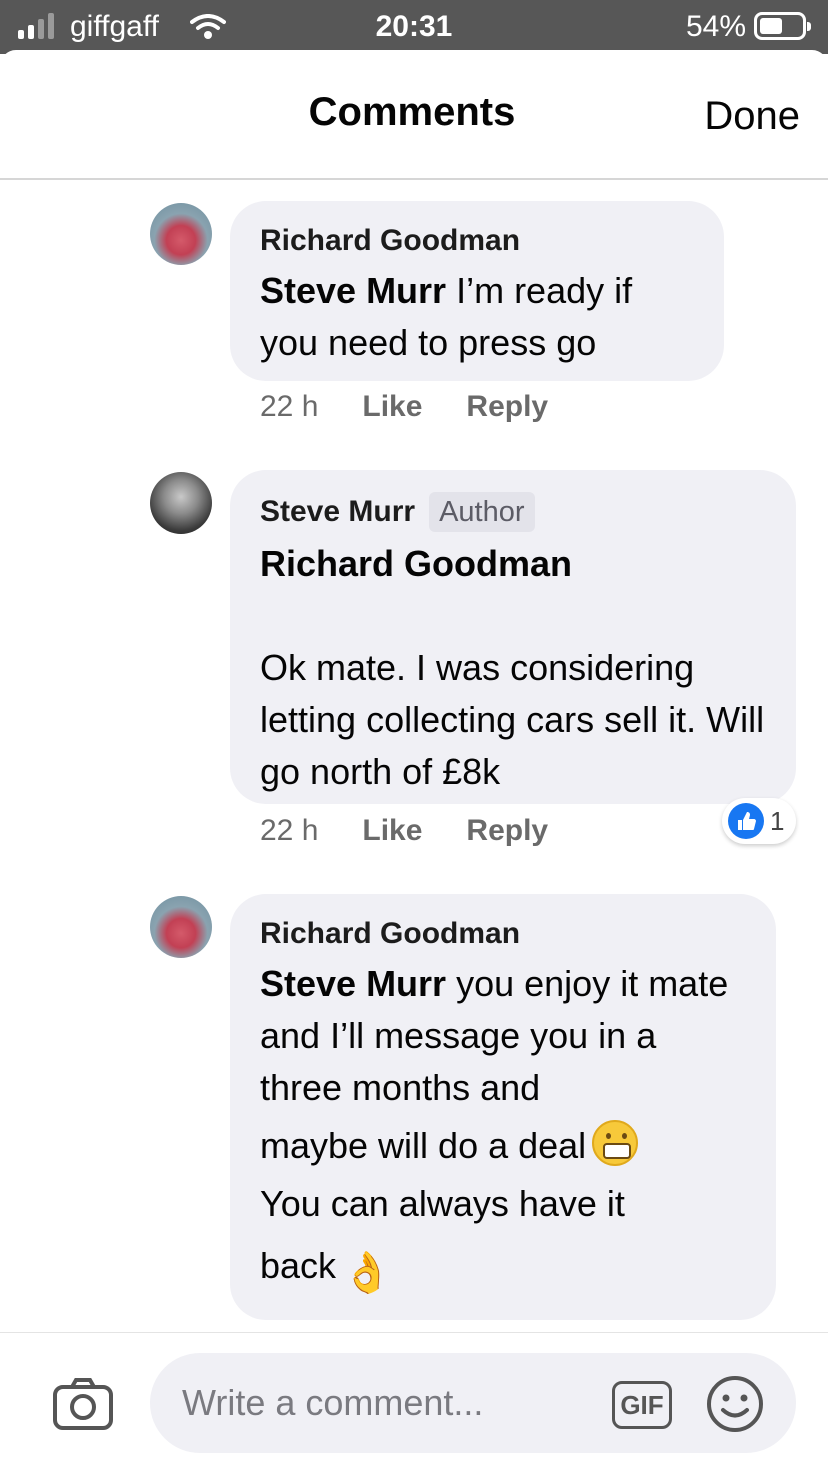 The width and height of the screenshot is (828, 1470). I want to click on done-button: Done, so click(752, 116).